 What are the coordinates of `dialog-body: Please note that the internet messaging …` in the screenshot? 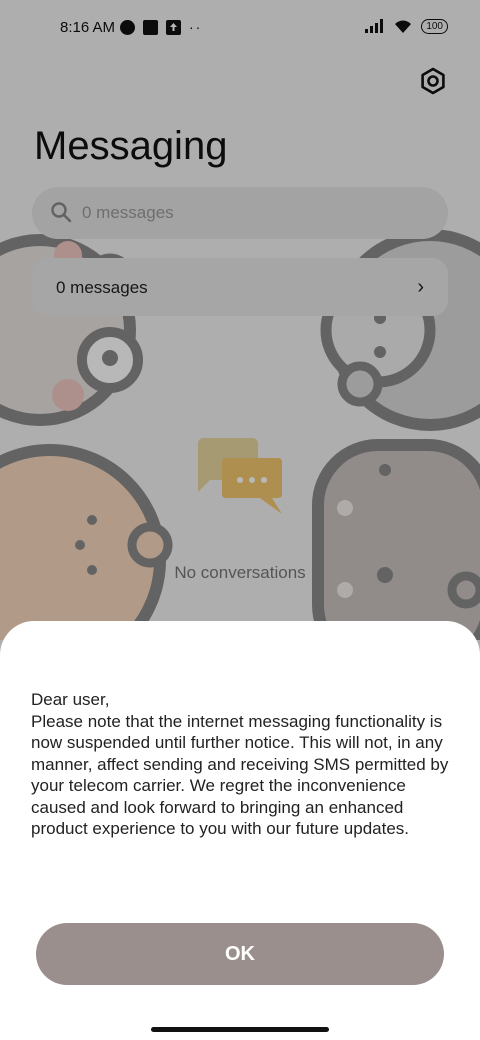 It's located at (240, 775).